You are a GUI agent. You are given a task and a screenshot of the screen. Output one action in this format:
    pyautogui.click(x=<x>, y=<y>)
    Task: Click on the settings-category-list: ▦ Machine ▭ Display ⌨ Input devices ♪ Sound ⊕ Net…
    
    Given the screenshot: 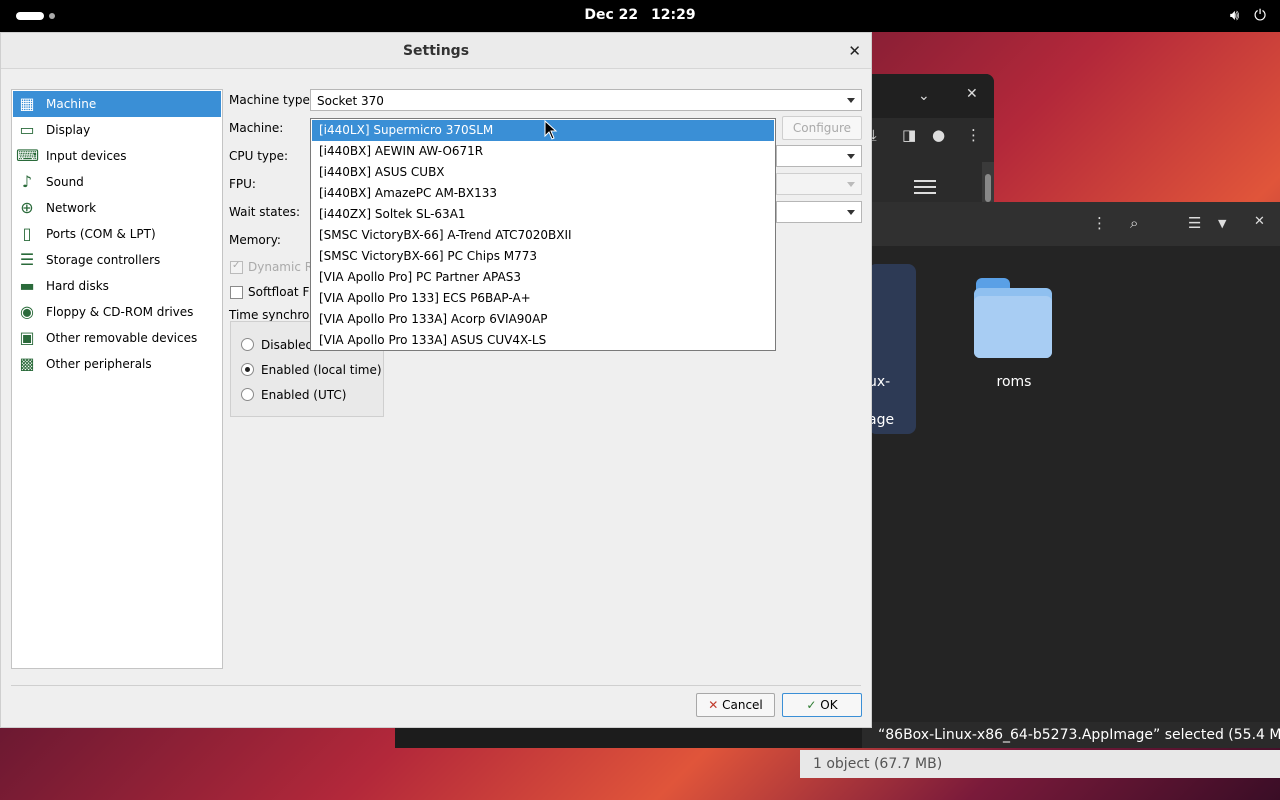 What is the action you would take?
    pyautogui.click(x=117, y=379)
    